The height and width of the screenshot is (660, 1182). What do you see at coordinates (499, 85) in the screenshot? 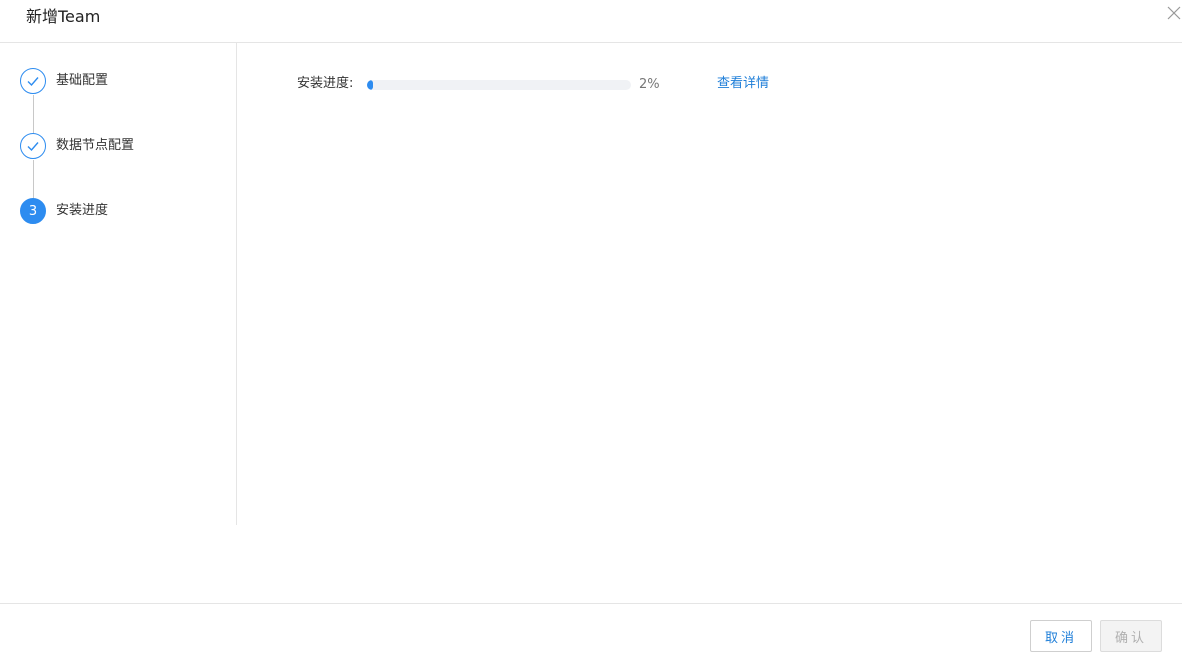
I see `progress-bar` at bounding box center [499, 85].